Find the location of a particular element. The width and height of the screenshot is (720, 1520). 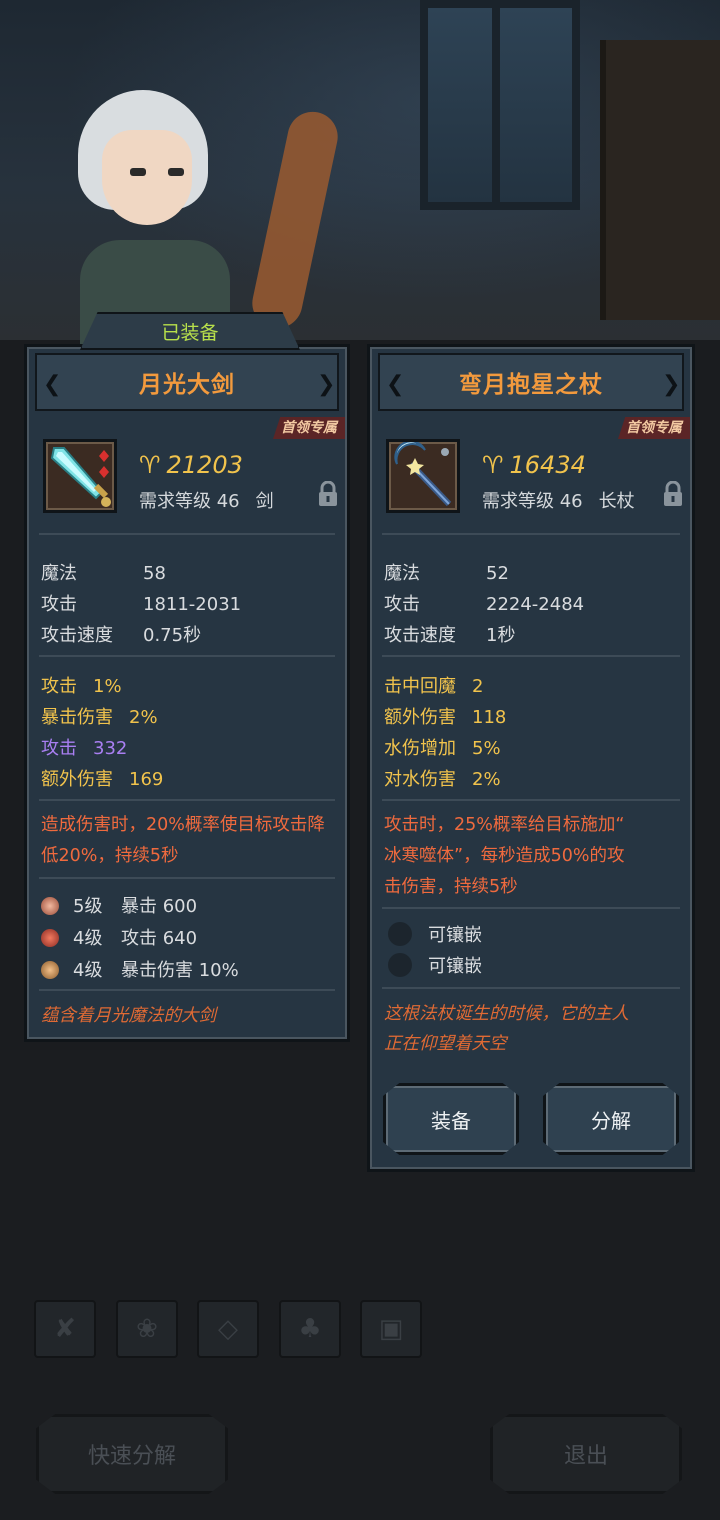

gem-row: 4级 暴击伤害 10% is located at coordinates (140, 969).